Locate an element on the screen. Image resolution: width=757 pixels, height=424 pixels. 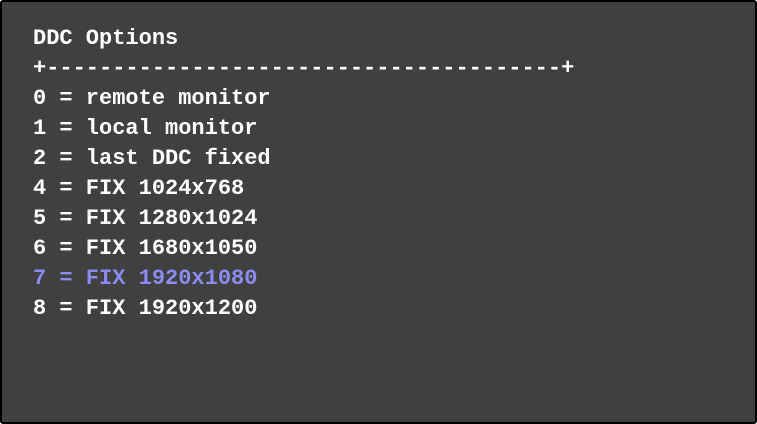
option-fix-1024x768: 4 = FIX 1024x768 is located at coordinates (394, 189).